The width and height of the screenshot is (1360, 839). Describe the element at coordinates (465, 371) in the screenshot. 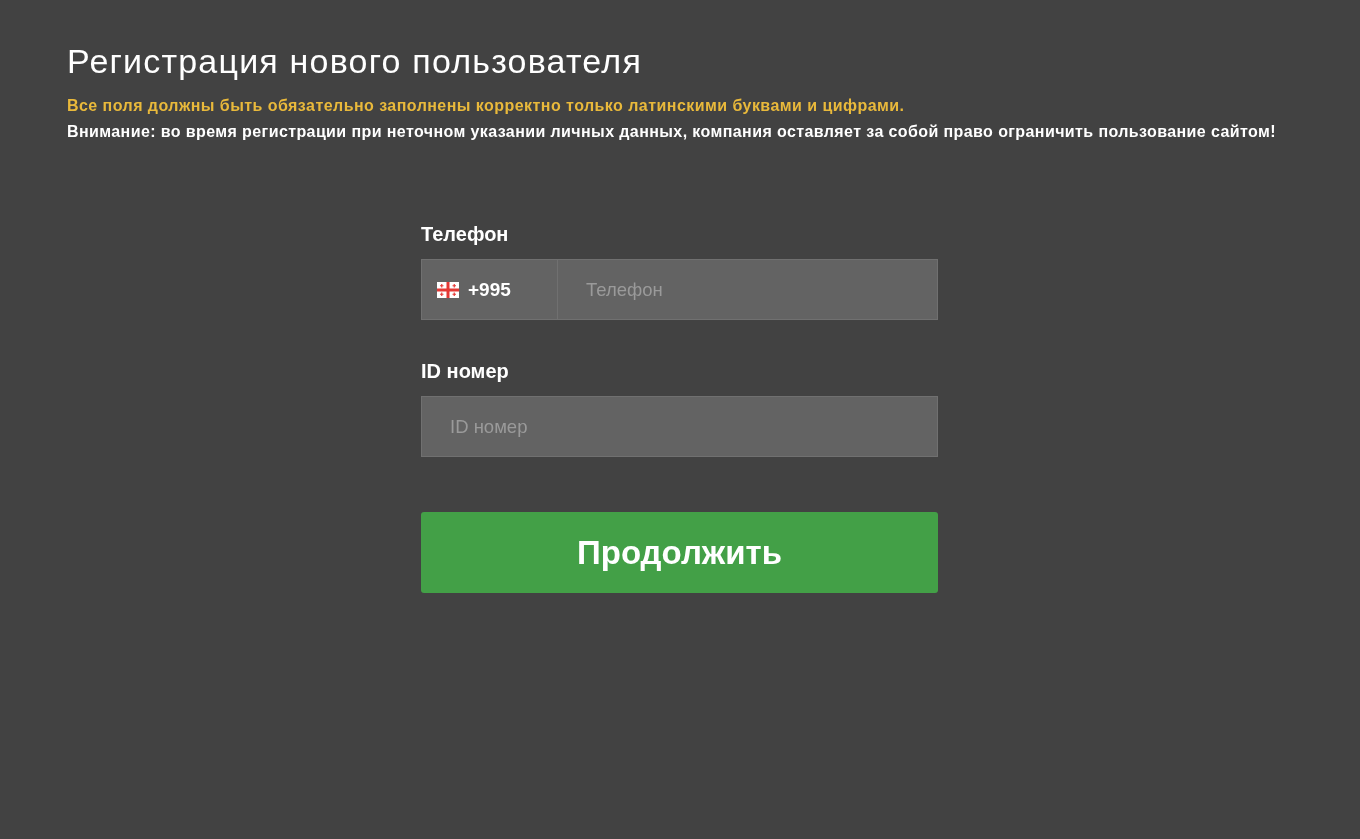

I see `field-label: ID номер` at that location.